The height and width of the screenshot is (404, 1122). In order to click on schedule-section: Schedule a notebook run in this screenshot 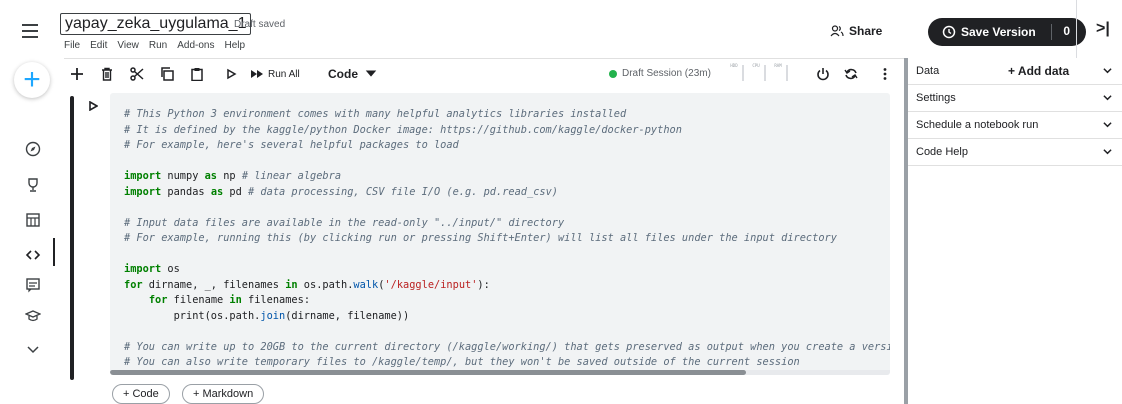, I will do `click(1015, 125)`.